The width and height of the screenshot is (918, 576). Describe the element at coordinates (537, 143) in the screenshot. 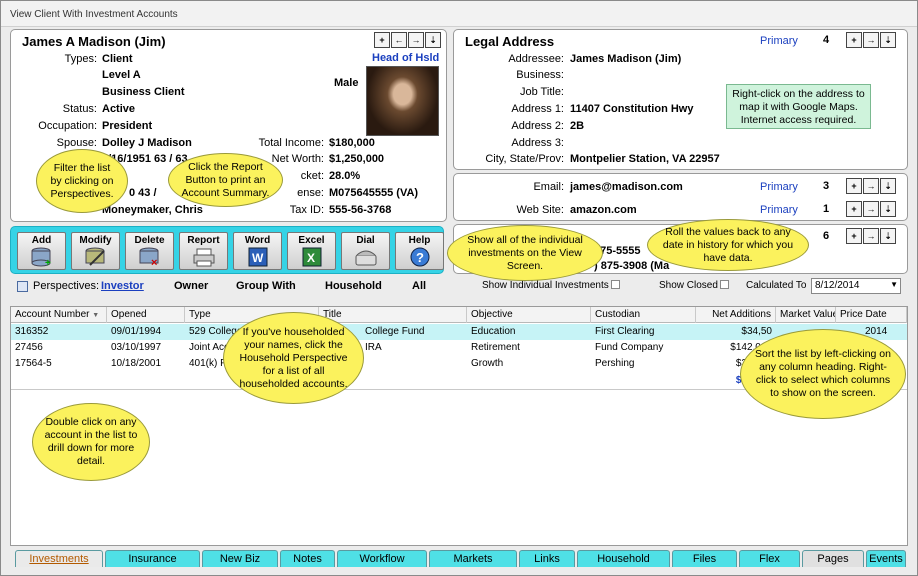

I see `addr3-label: Address 3:` at that location.